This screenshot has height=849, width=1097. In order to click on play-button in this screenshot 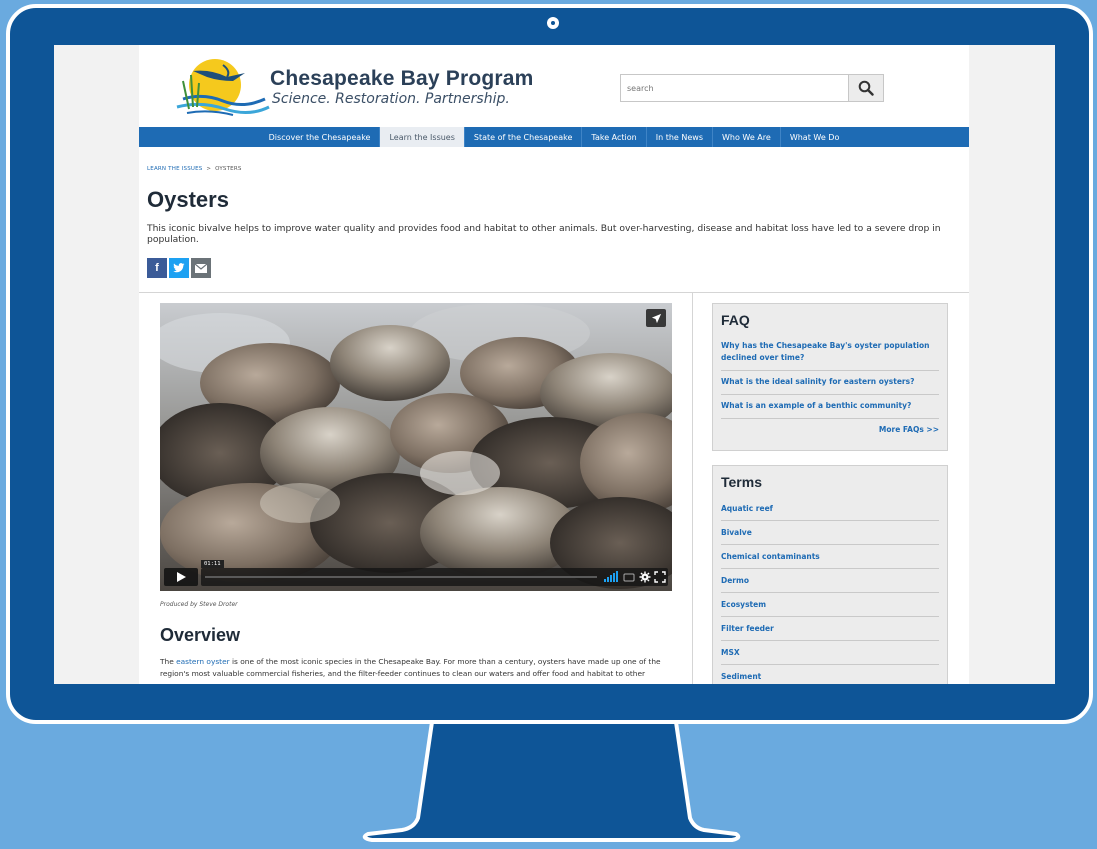, I will do `click(181, 577)`.